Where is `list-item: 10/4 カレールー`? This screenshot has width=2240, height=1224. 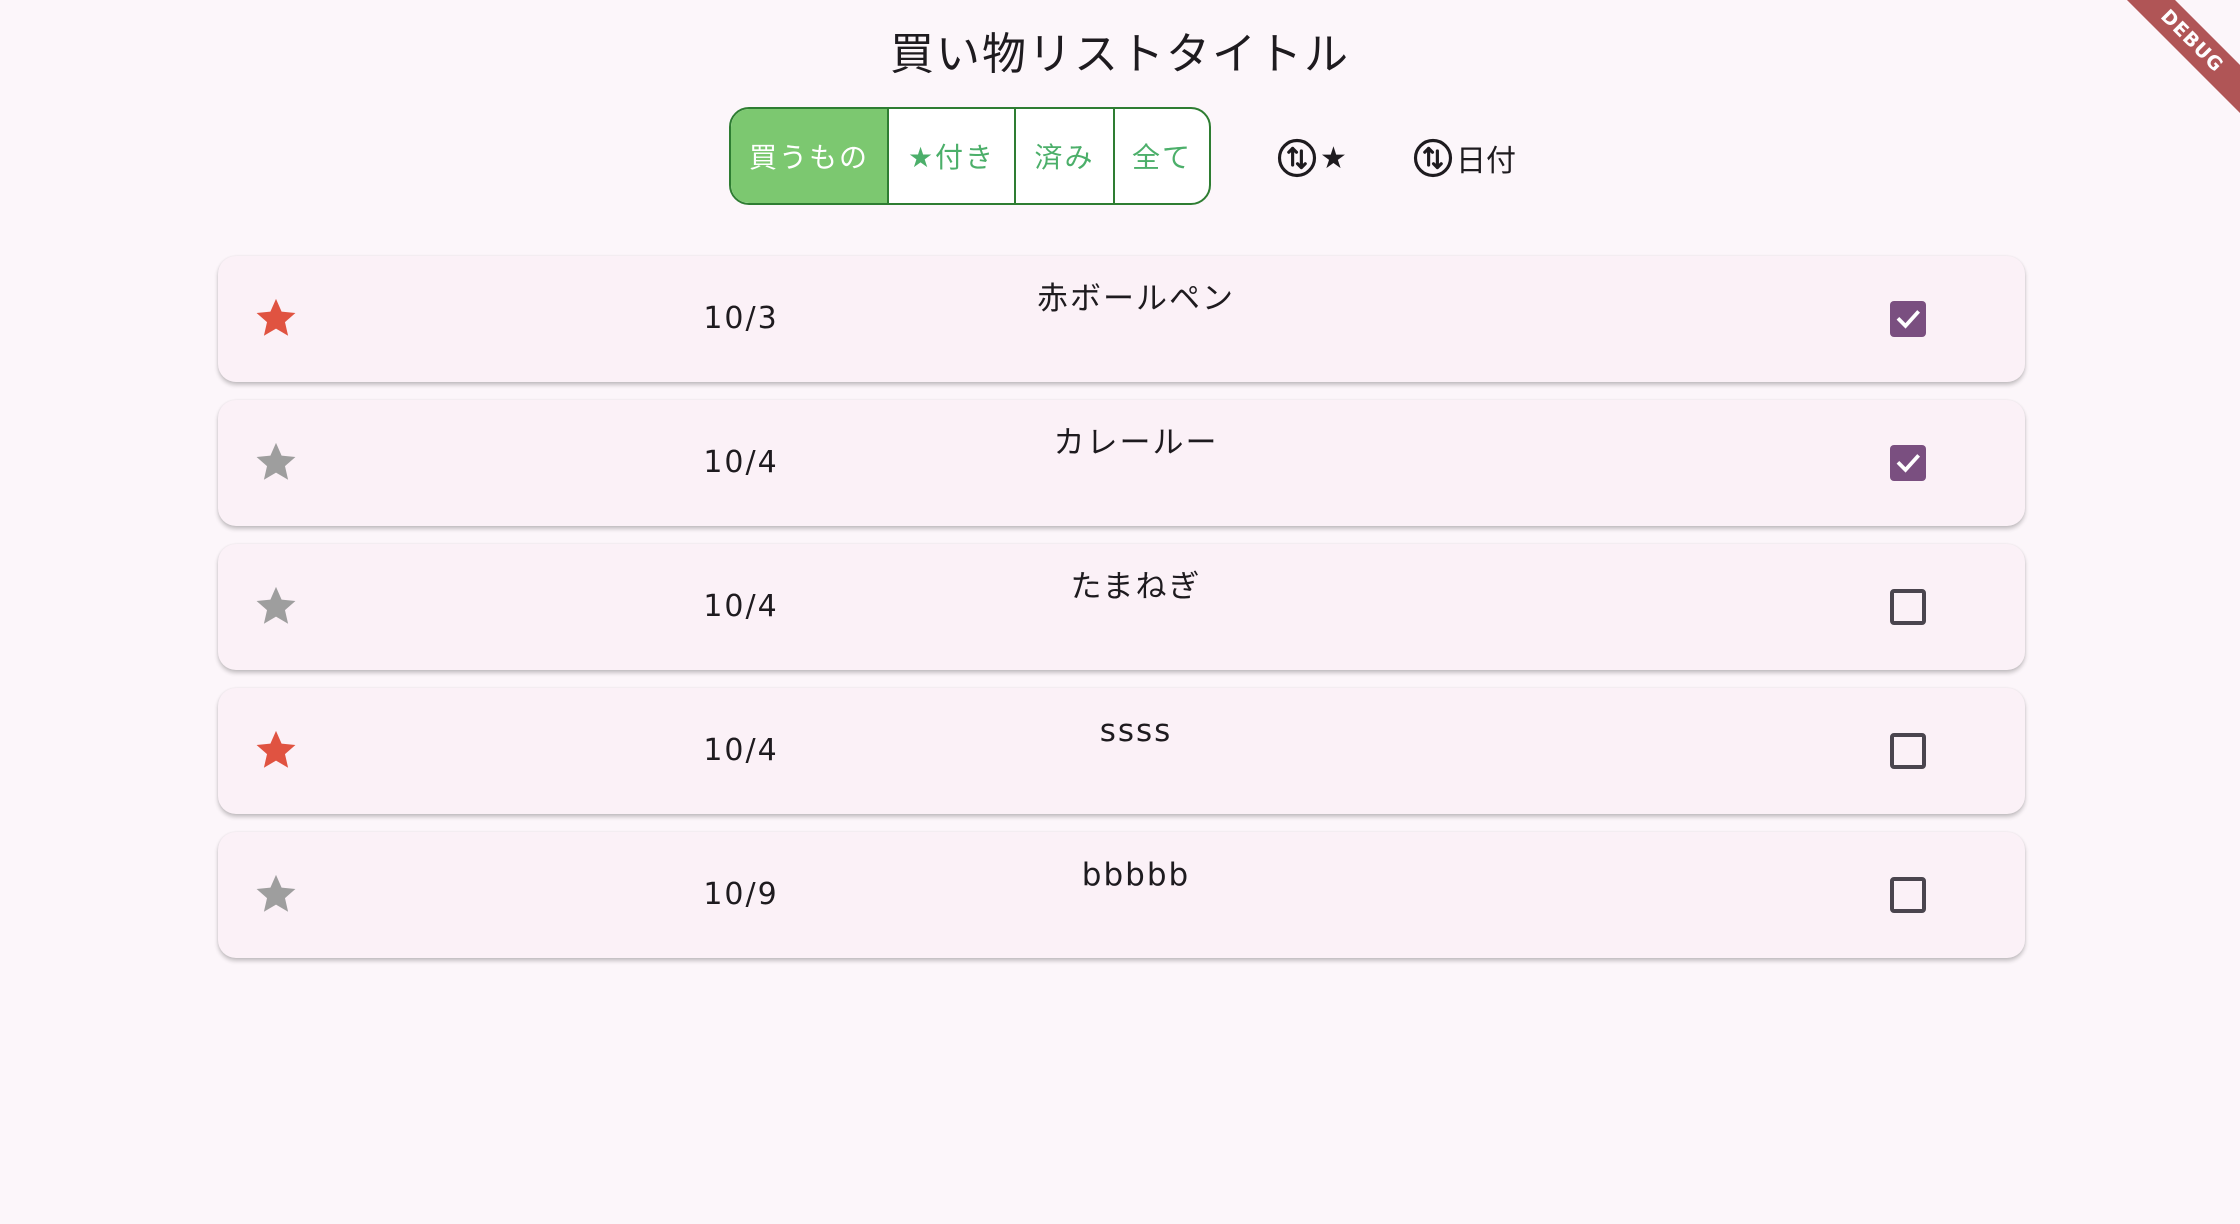 list-item: 10/4 カレールー is located at coordinates (1121, 463).